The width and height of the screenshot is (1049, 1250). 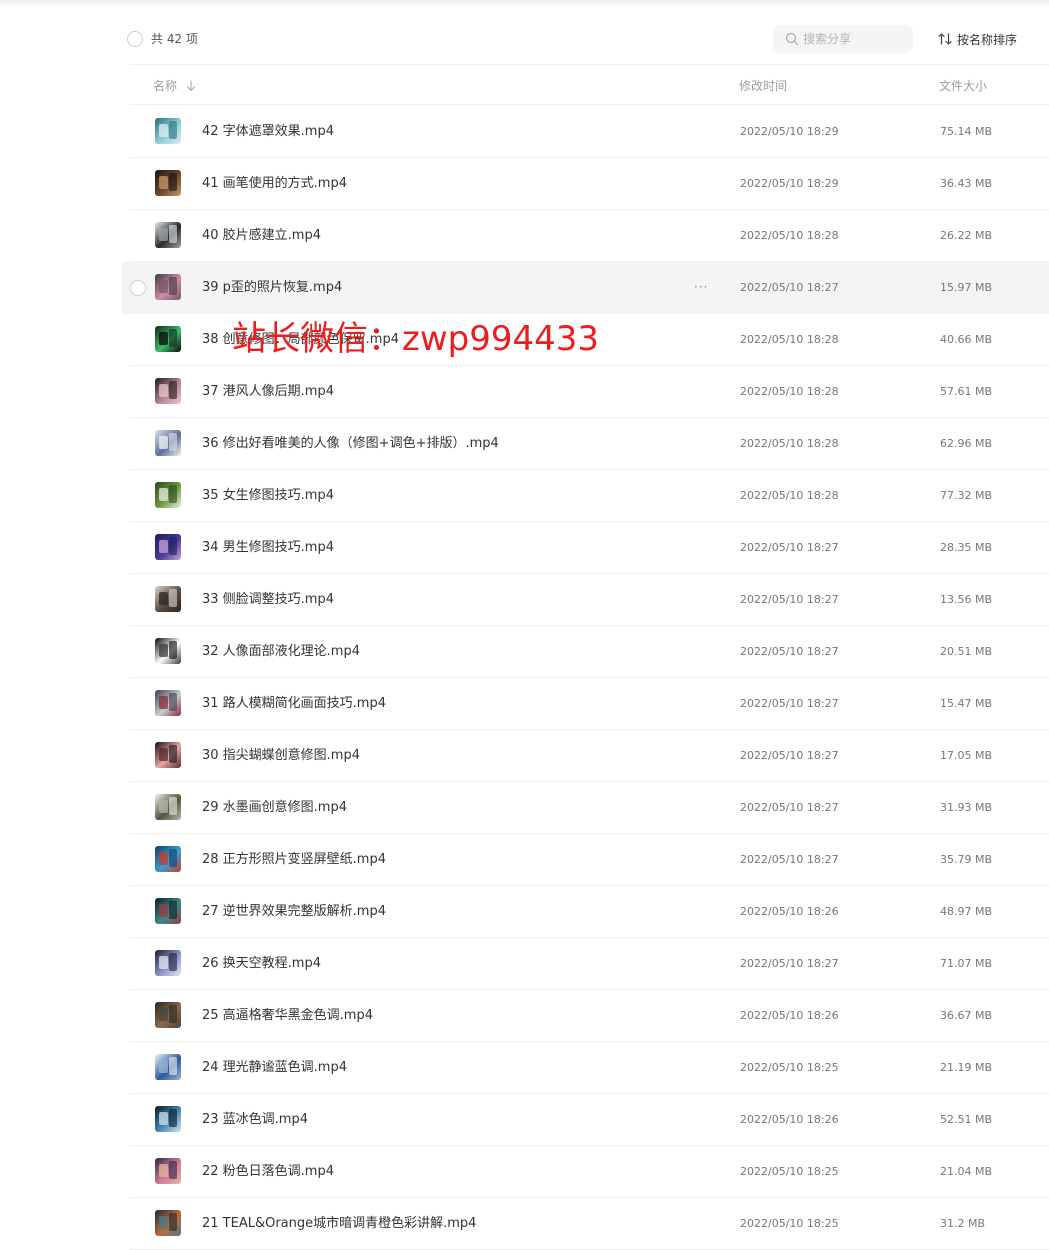 I want to click on sort-label: 按名称排序, so click(x=987, y=39).